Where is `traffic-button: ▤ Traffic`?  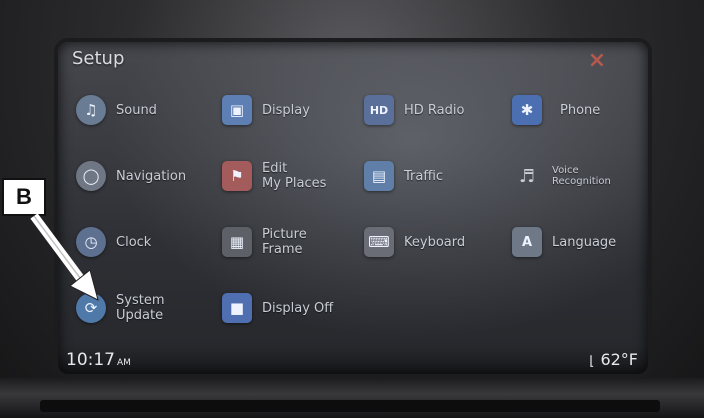
traffic-button: ▤ Traffic is located at coordinates (403, 176).